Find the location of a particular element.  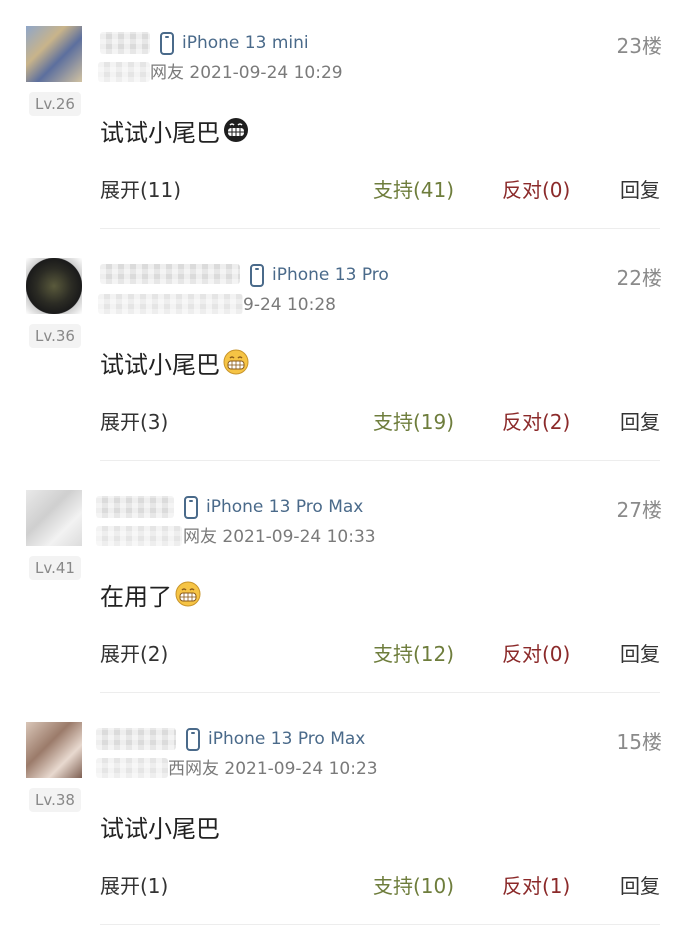

floor-number: 15楼 is located at coordinates (639, 742).